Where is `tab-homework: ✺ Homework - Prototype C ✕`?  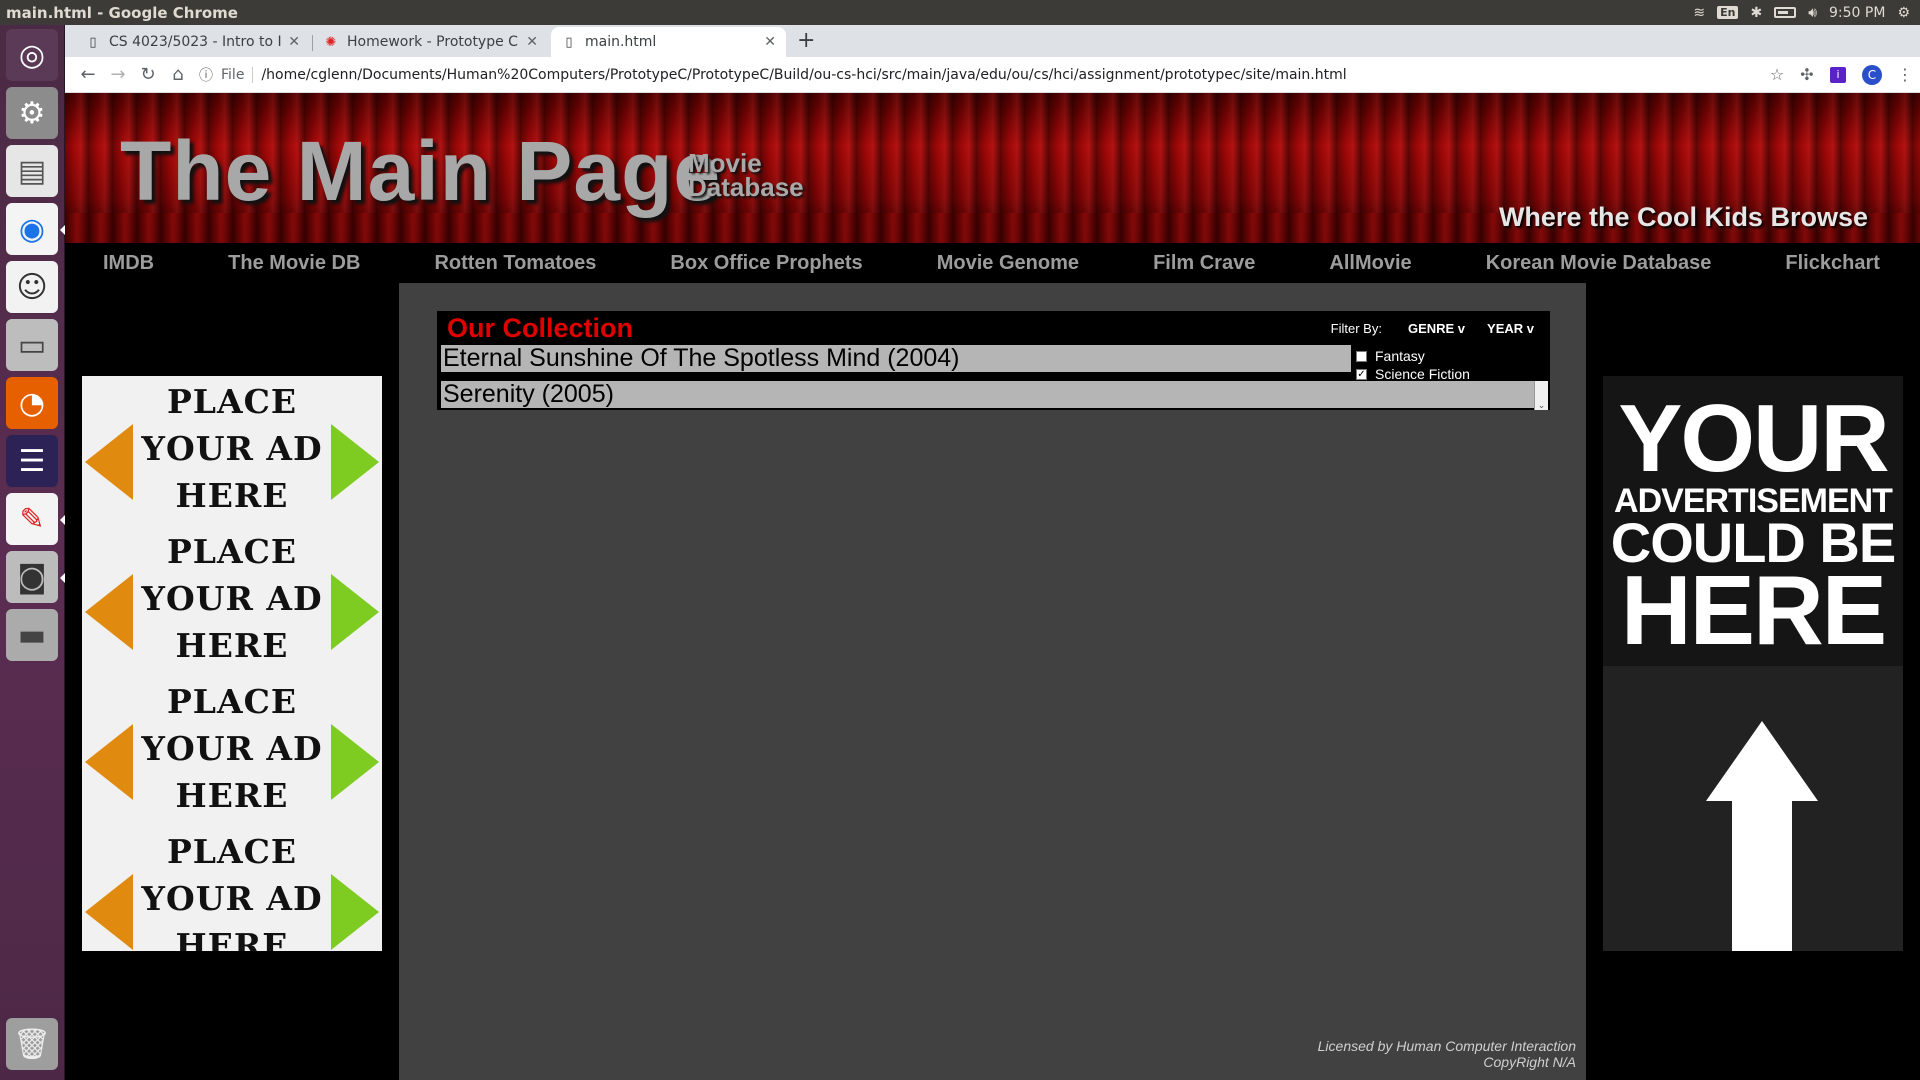
tab-homework: ✺ Homework - Prototype C ✕ is located at coordinates (430, 42).